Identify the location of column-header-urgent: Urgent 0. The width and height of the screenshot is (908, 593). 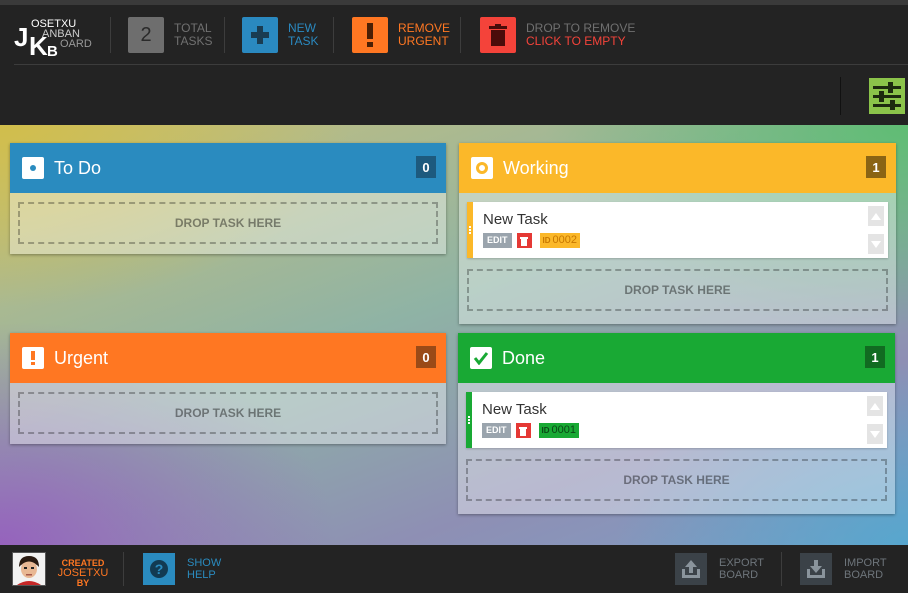
(228, 358).